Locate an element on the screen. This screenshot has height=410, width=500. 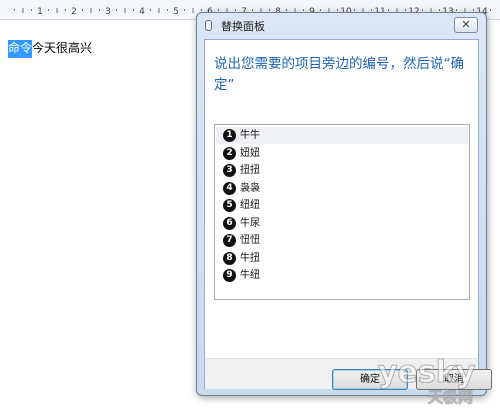
dialog-titlebar: 替换面板 ✕ is located at coordinates (341, 25).